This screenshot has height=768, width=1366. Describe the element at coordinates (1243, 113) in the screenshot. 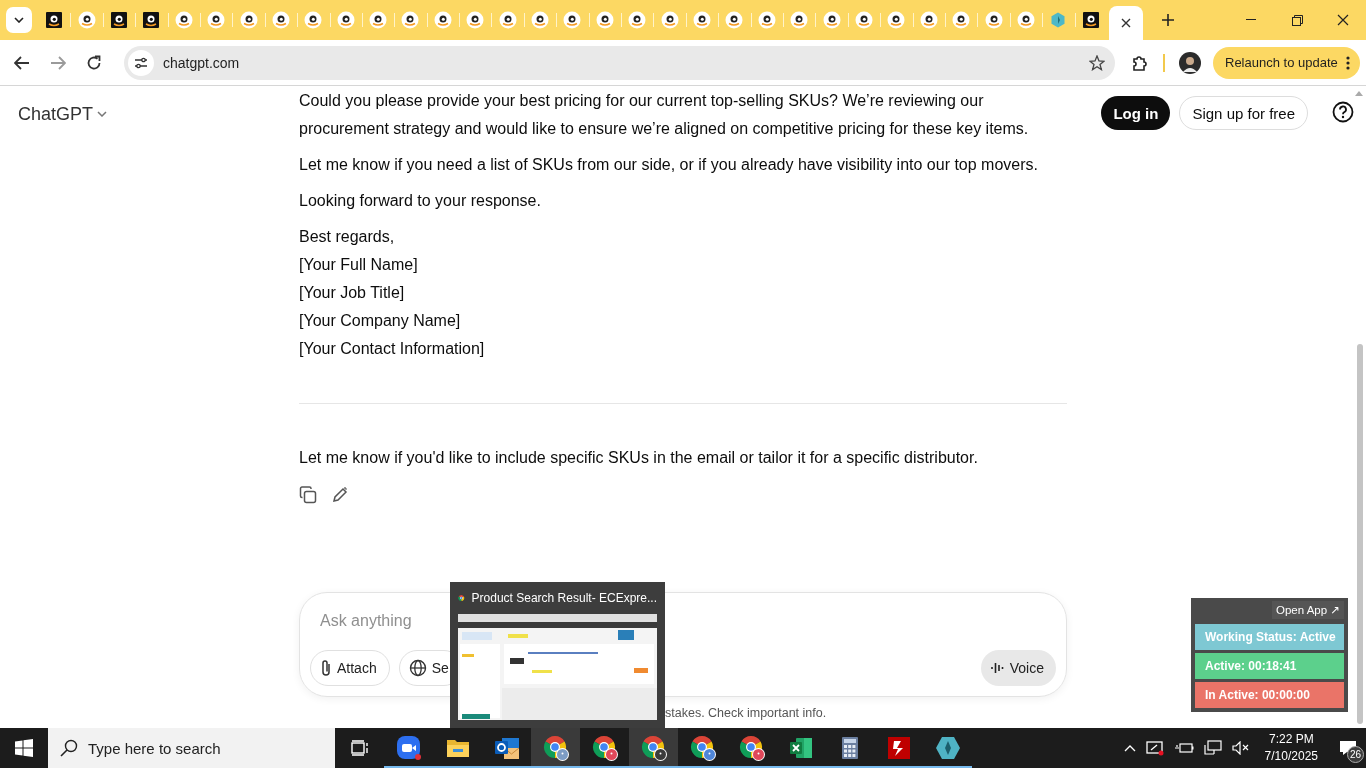

I see `signup-button: Sign up for free` at that location.